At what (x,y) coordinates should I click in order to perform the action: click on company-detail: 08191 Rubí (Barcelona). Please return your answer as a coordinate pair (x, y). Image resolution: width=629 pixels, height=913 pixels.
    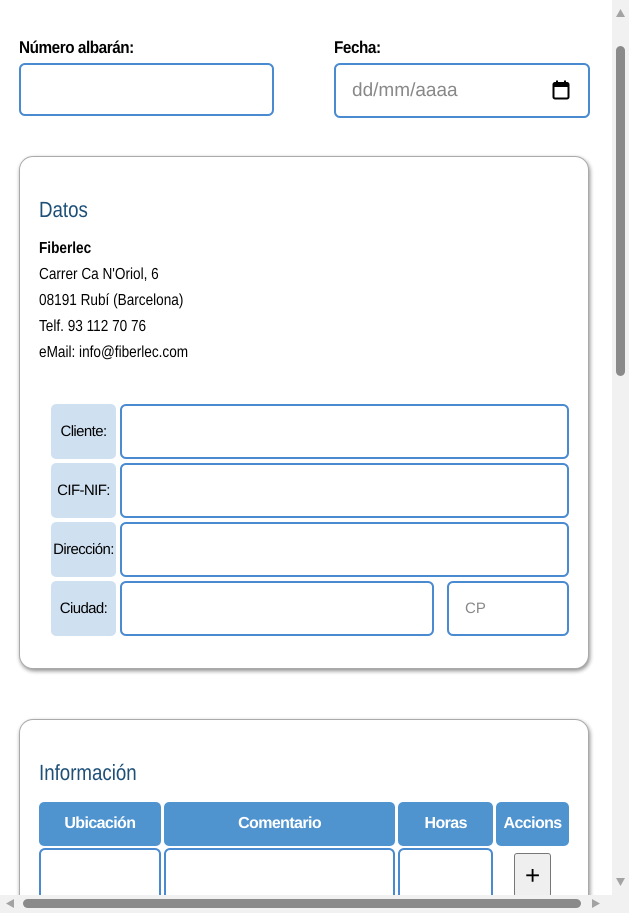
    Looking at the image, I should click on (111, 301).